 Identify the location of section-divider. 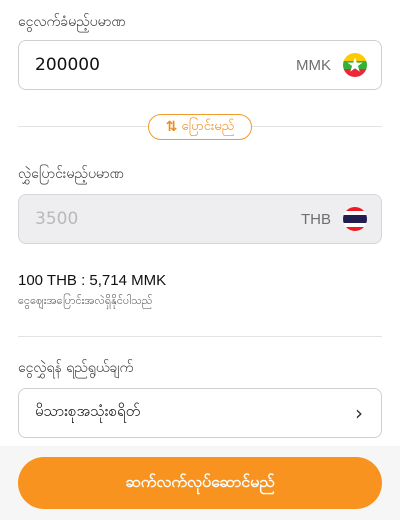
(200, 336).